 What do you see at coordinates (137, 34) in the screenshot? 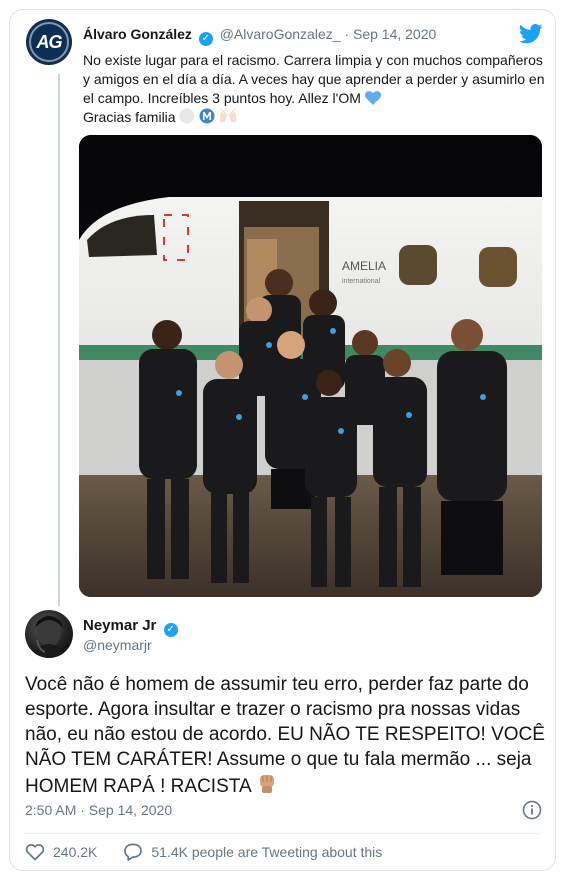
I see `author-name: Álvaro González` at bounding box center [137, 34].